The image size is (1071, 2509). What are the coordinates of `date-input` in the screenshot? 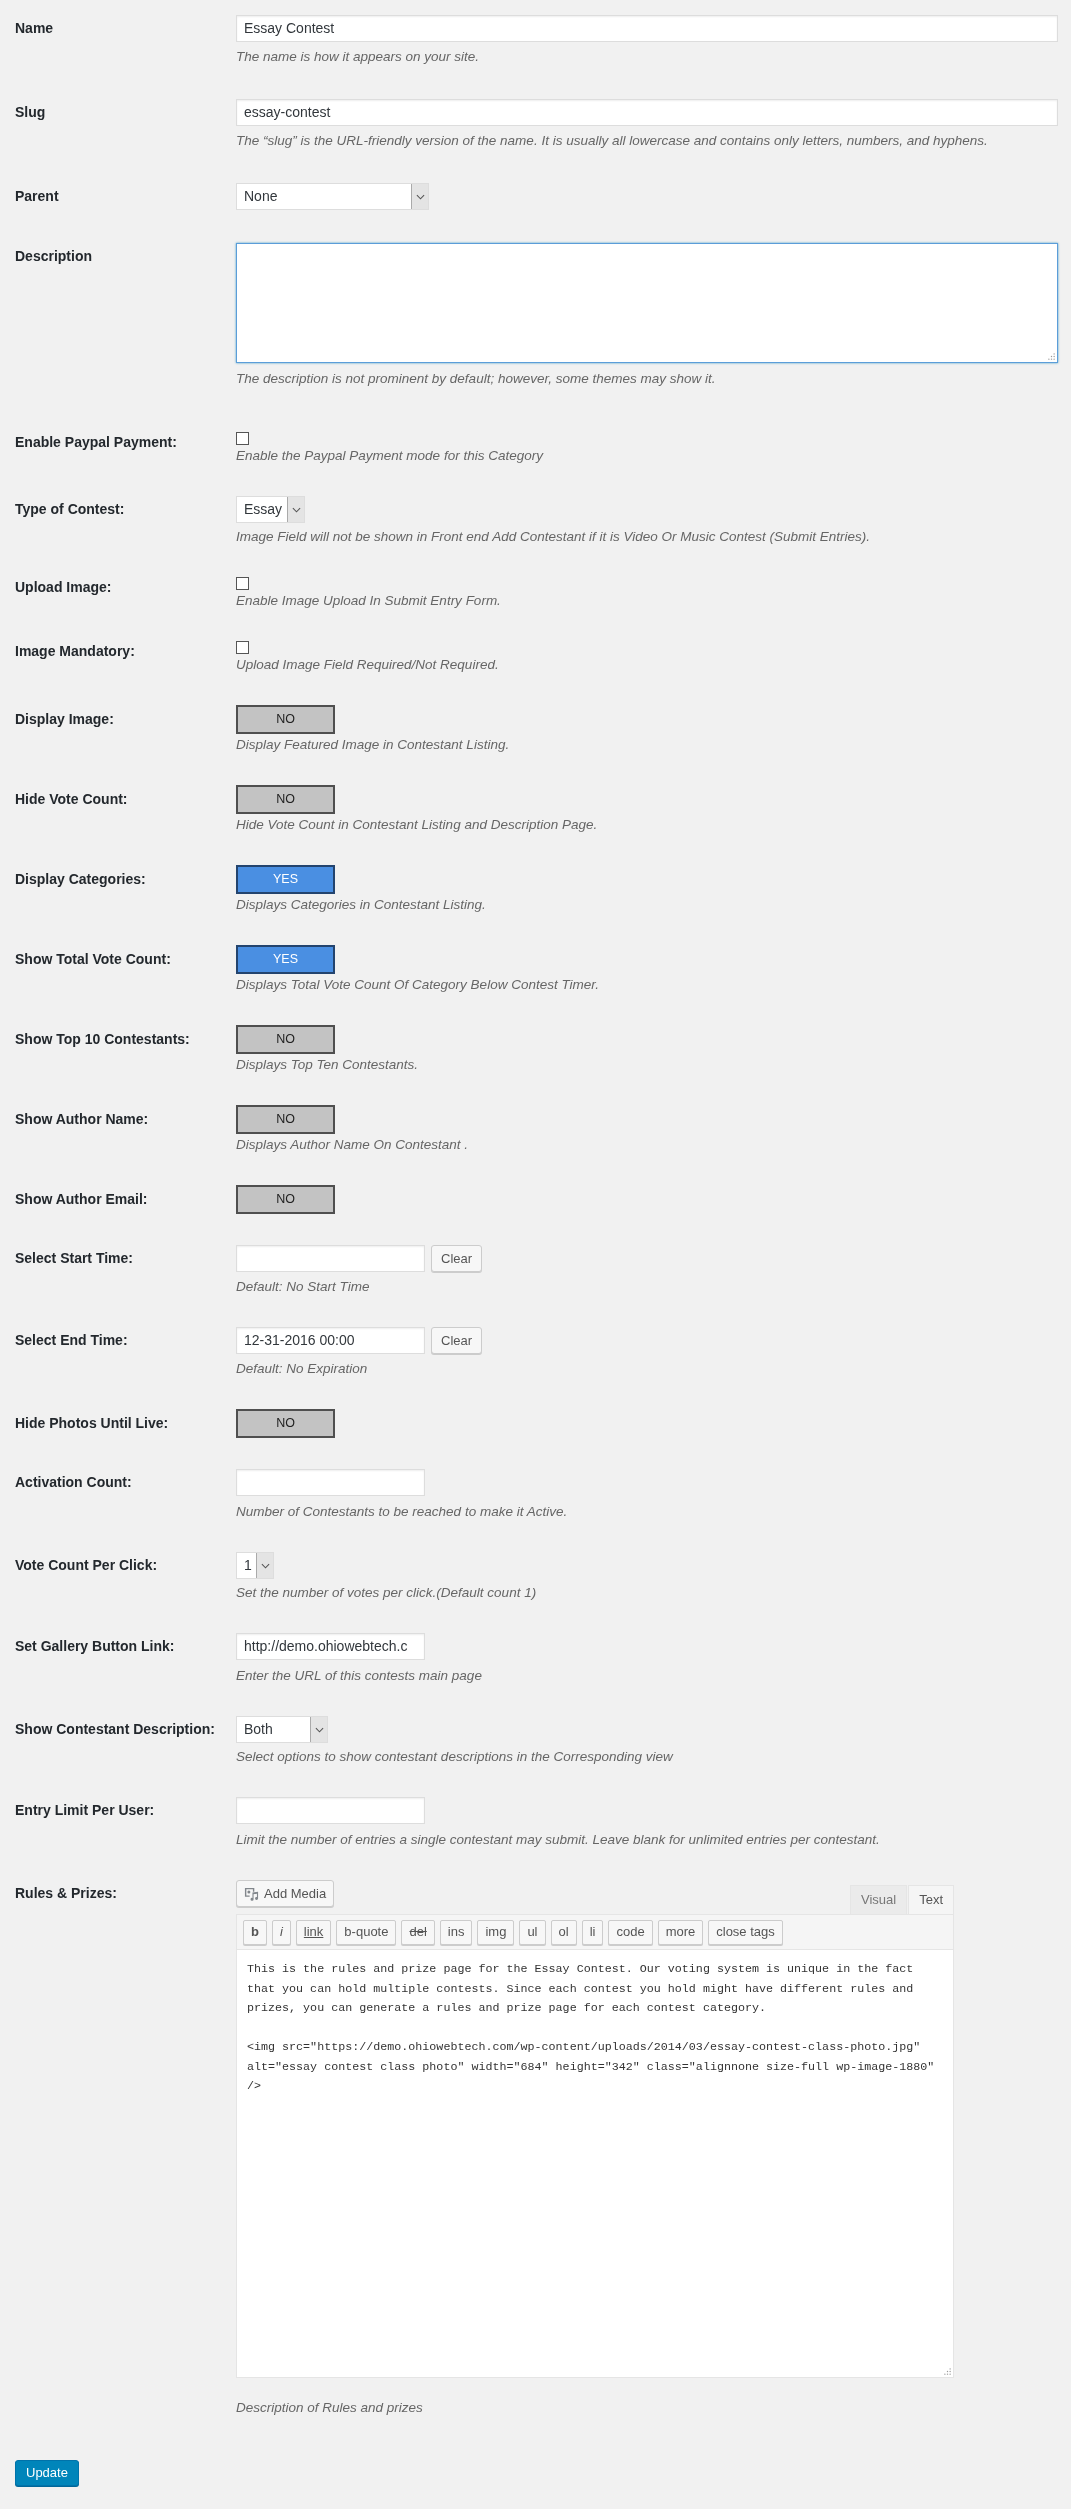 It's located at (330, 1258).